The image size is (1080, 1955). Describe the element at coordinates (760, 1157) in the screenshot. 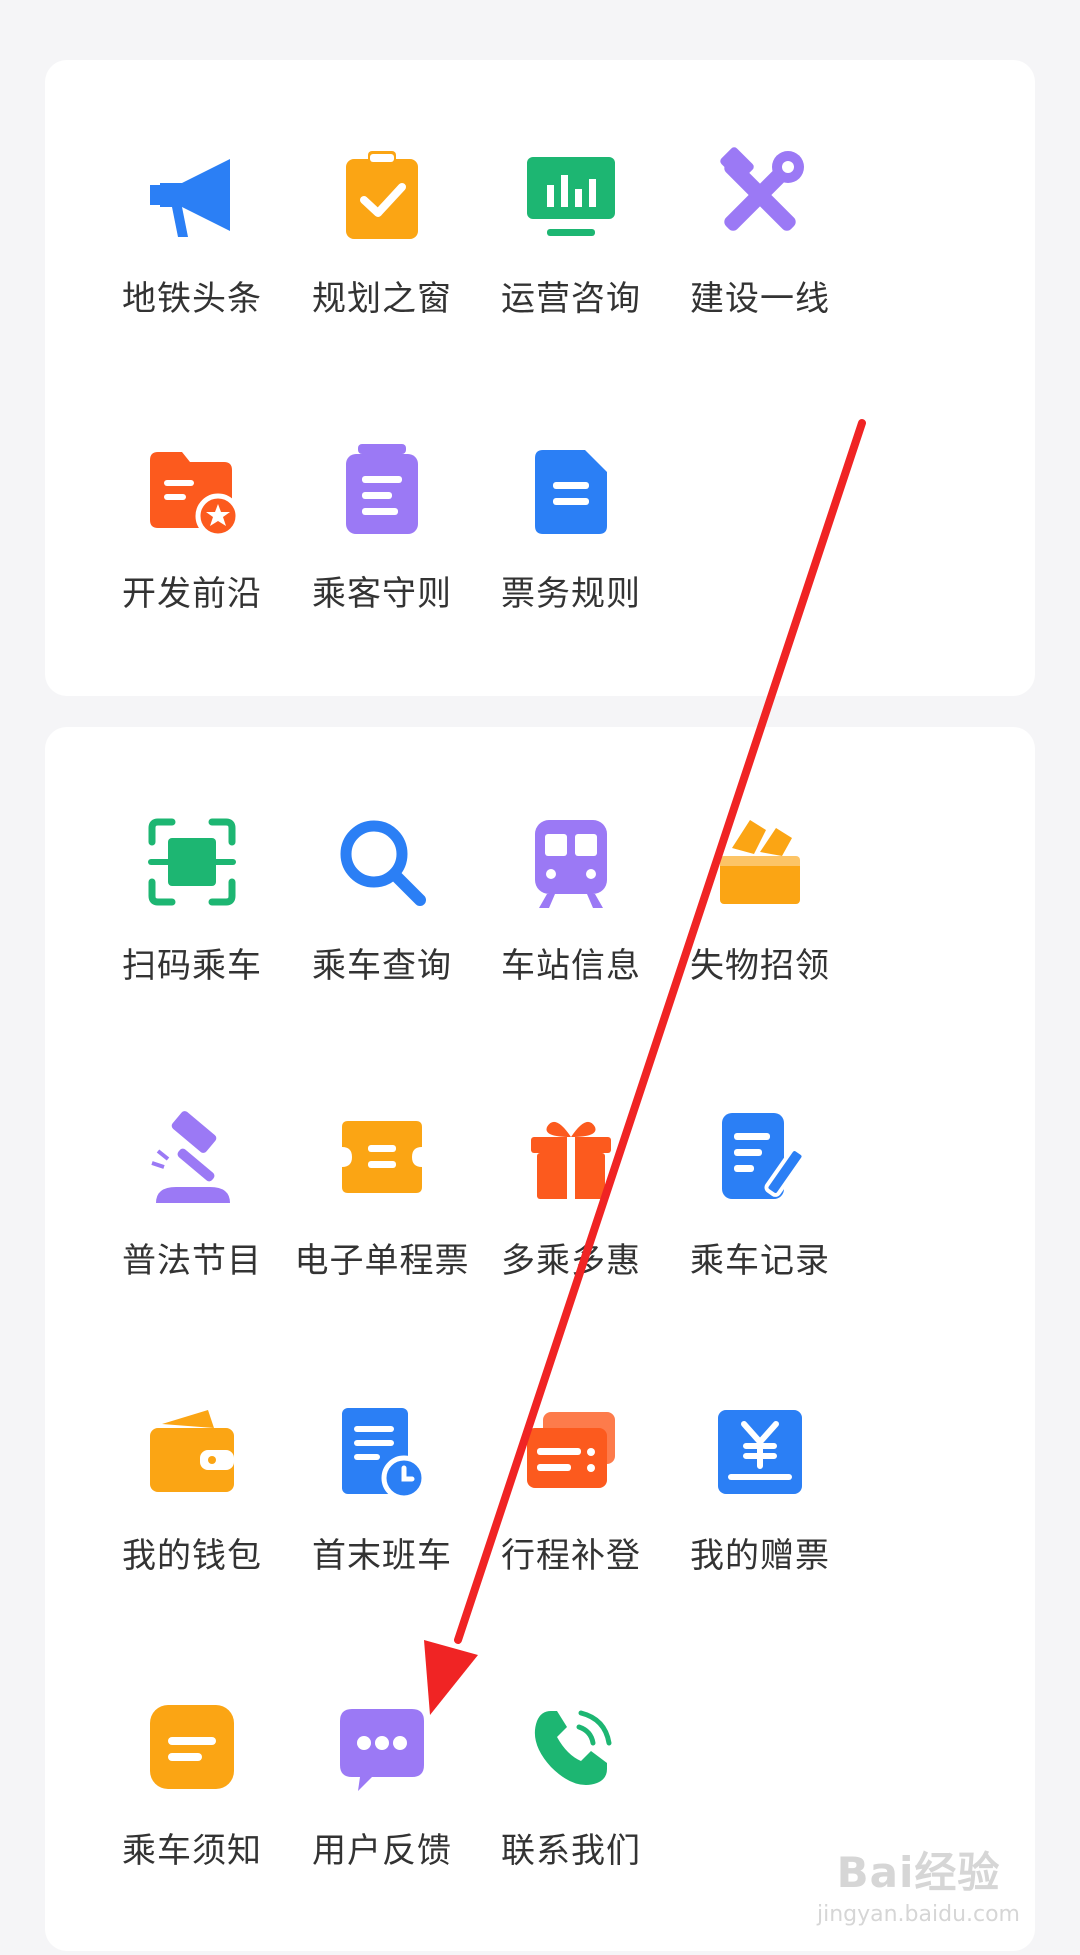

I see `record-edit-icon` at that location.